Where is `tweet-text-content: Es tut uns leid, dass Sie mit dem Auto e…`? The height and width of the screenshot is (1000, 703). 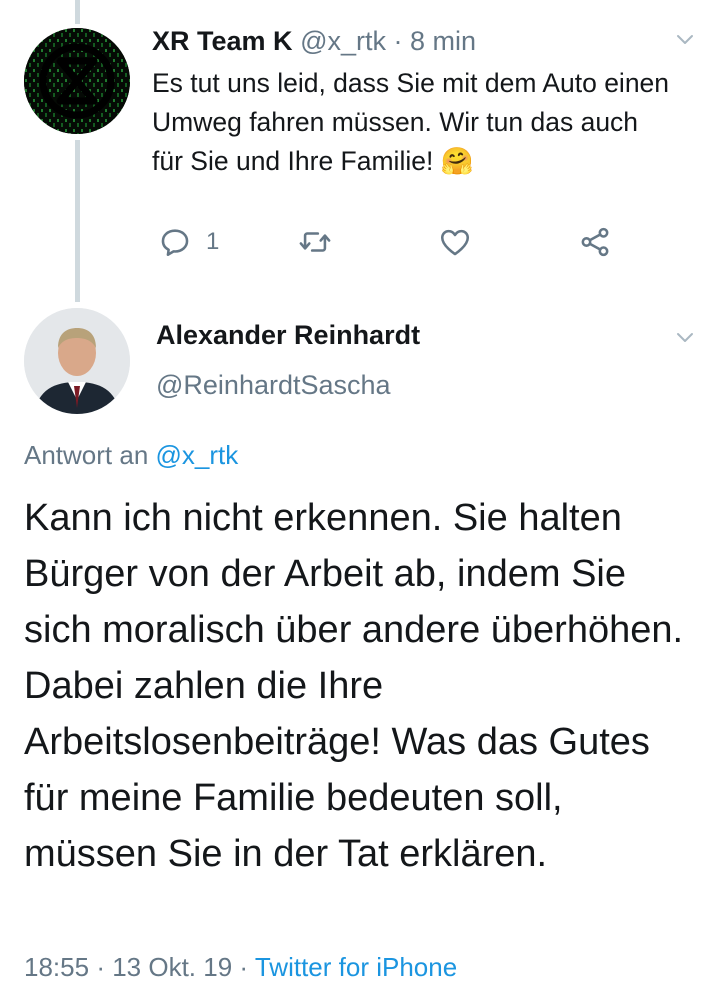 tweet-text-content: Es tut uns leid, dass Sie mit dem Auto e… is located at coordinates (411, 122).